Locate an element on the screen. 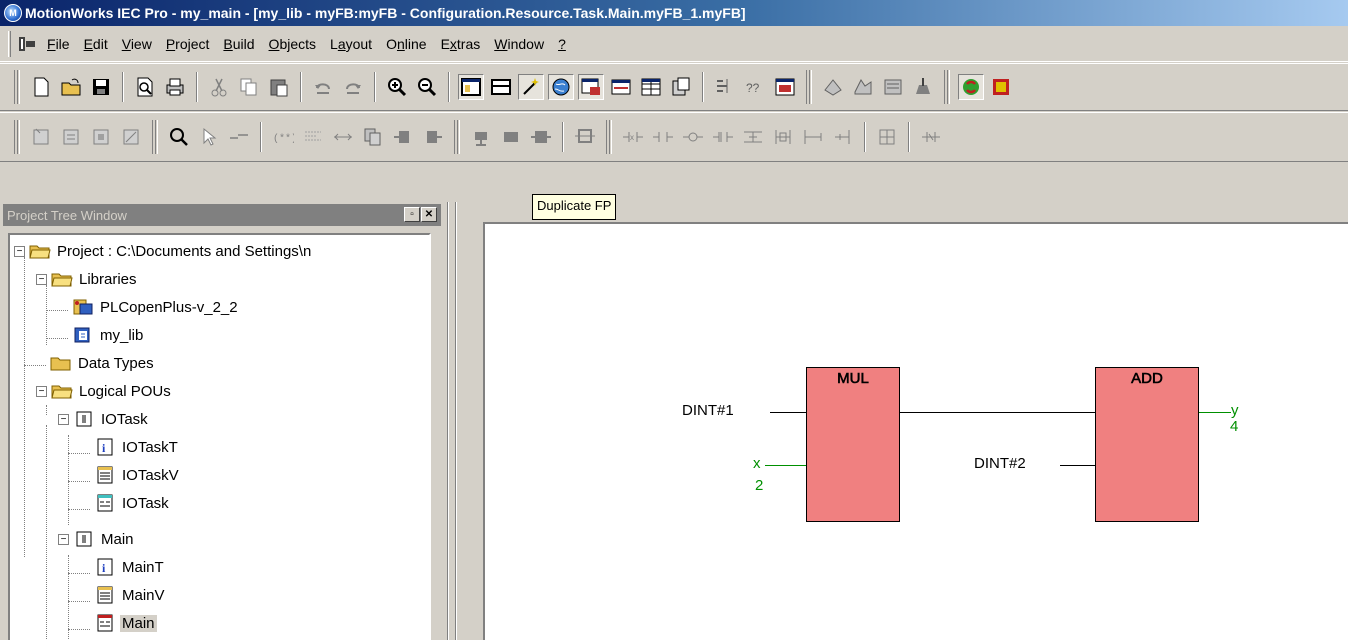 This screenshot has height=640, width=1348. menu-grip is located at coordinates (9, 43).